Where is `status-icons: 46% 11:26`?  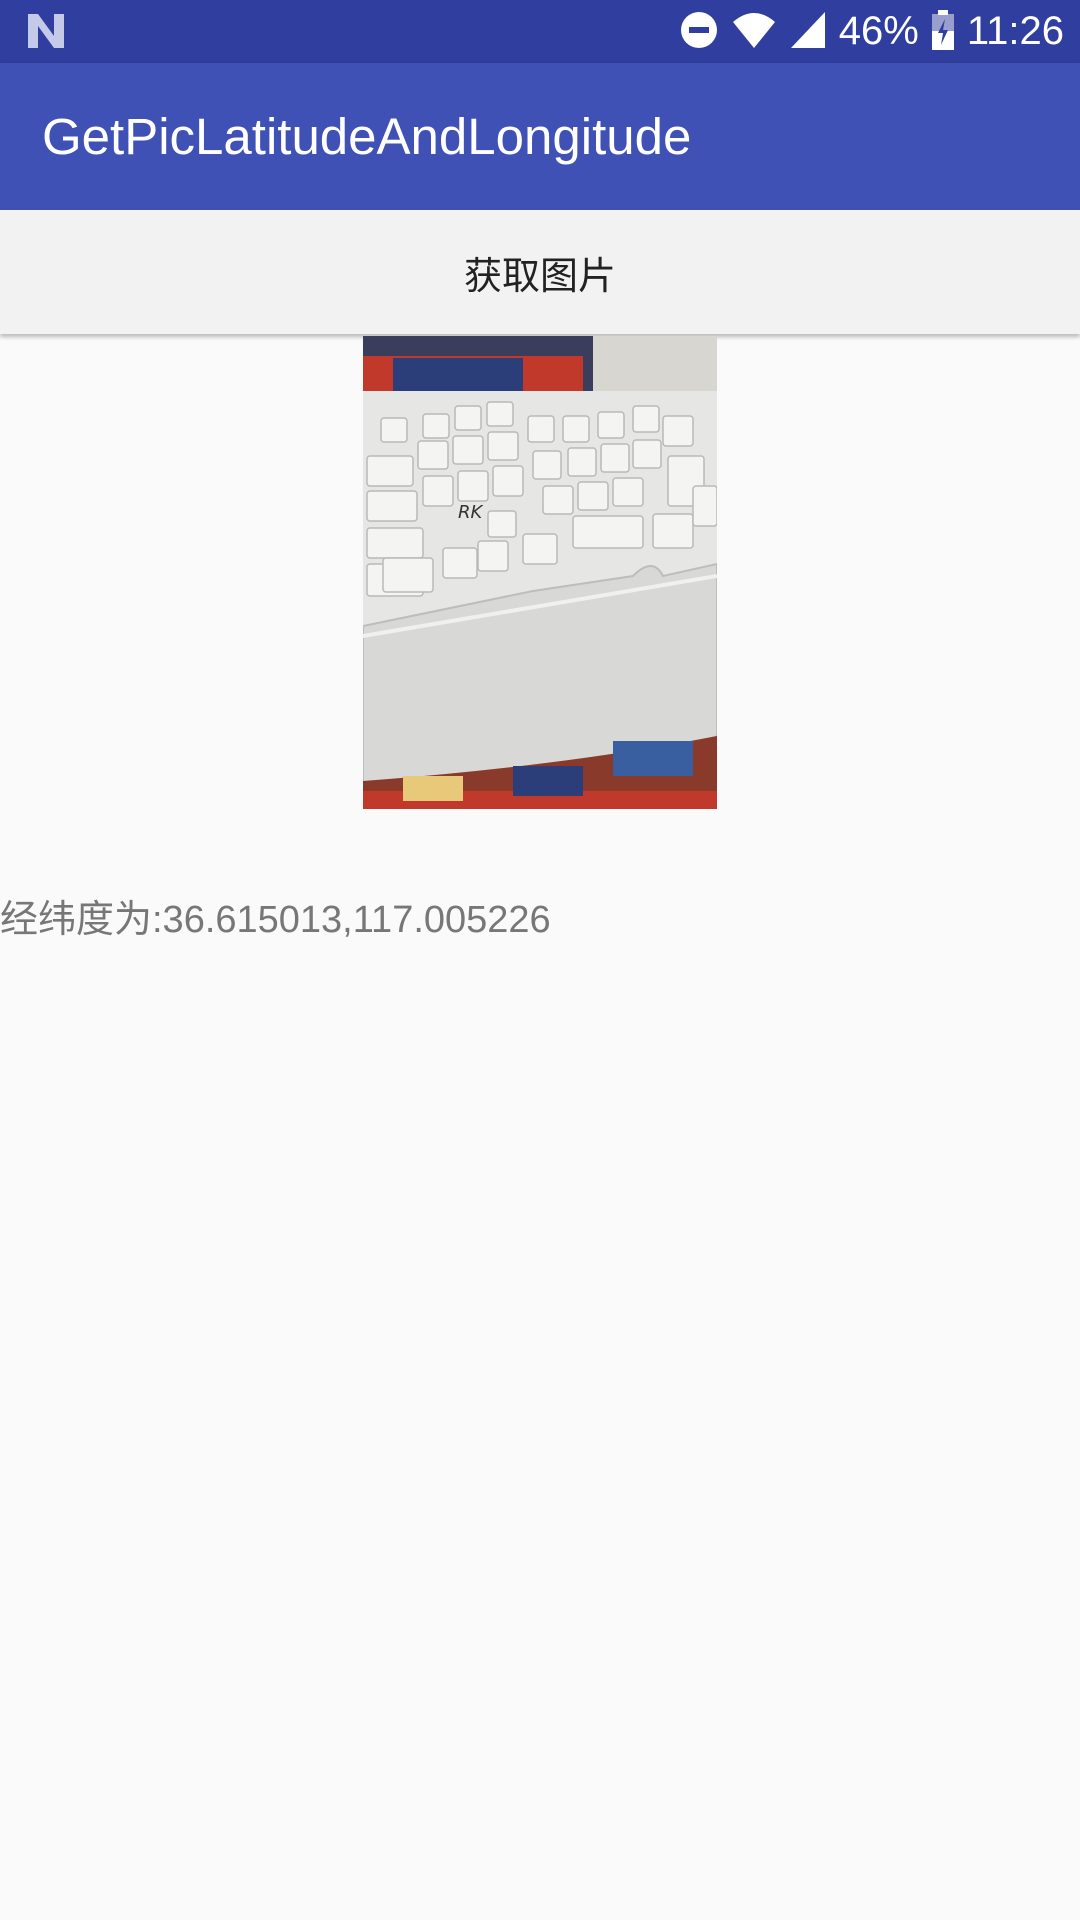
status-icons: 46% 11:26 is located at coordinates (871, 31).